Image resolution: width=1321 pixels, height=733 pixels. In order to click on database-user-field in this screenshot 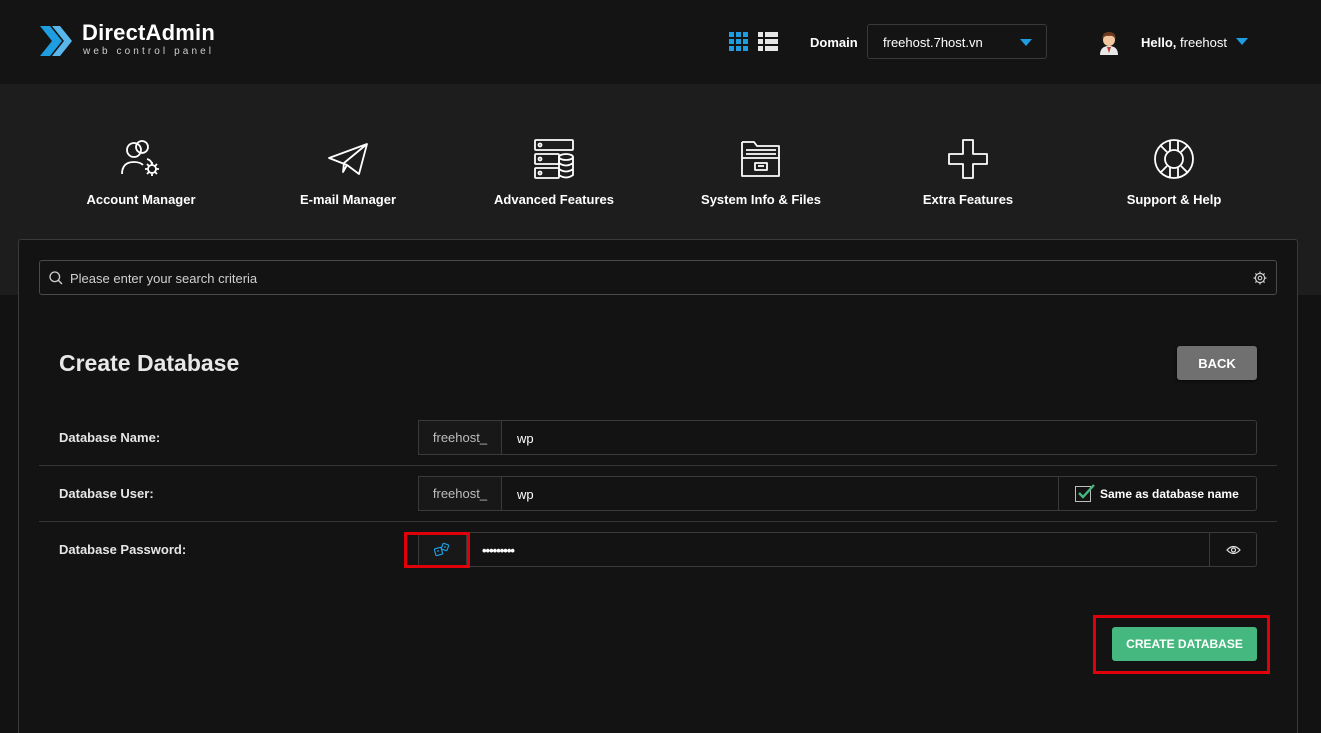, I will do `click(780, 493)`.